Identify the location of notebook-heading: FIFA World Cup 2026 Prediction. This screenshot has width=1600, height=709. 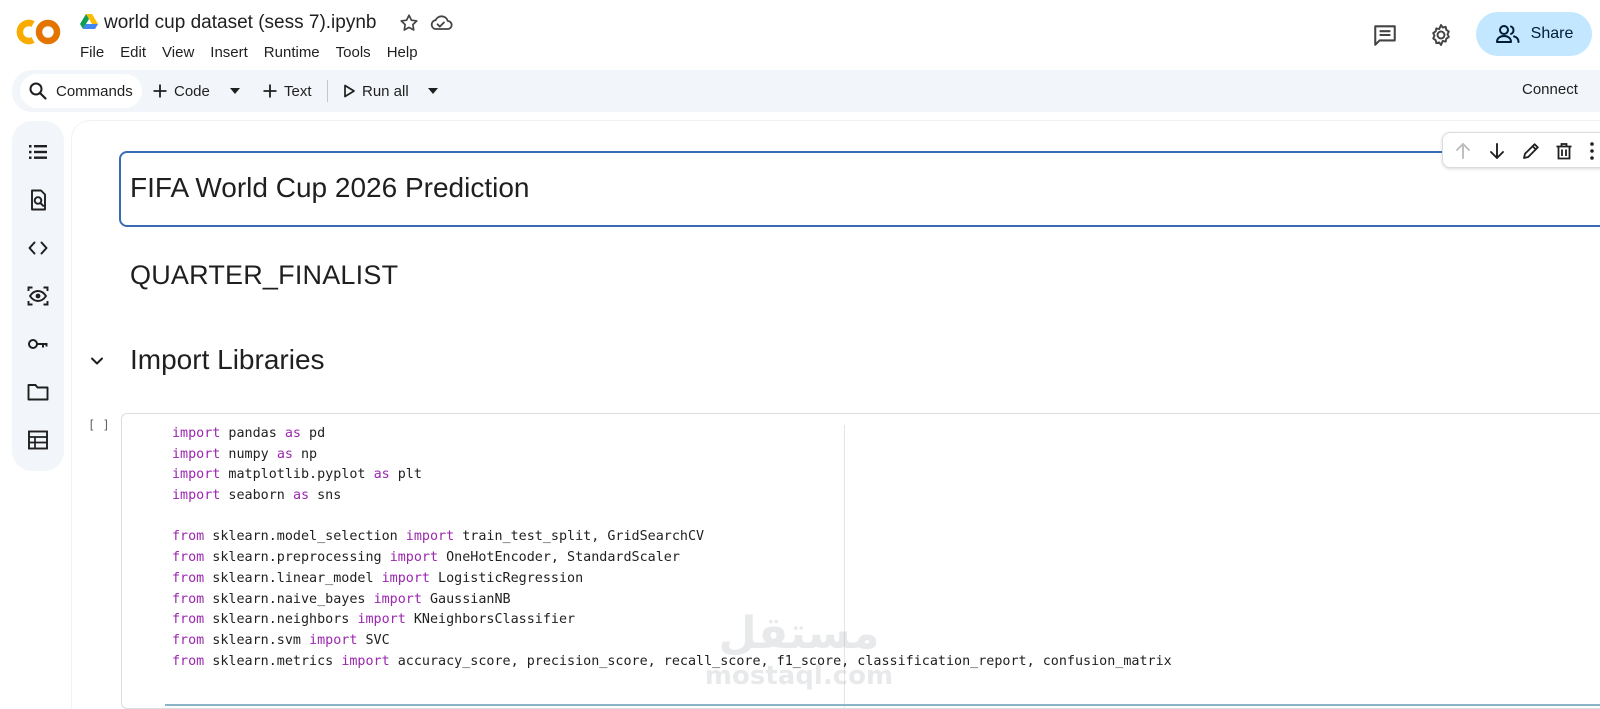
(330, 187).